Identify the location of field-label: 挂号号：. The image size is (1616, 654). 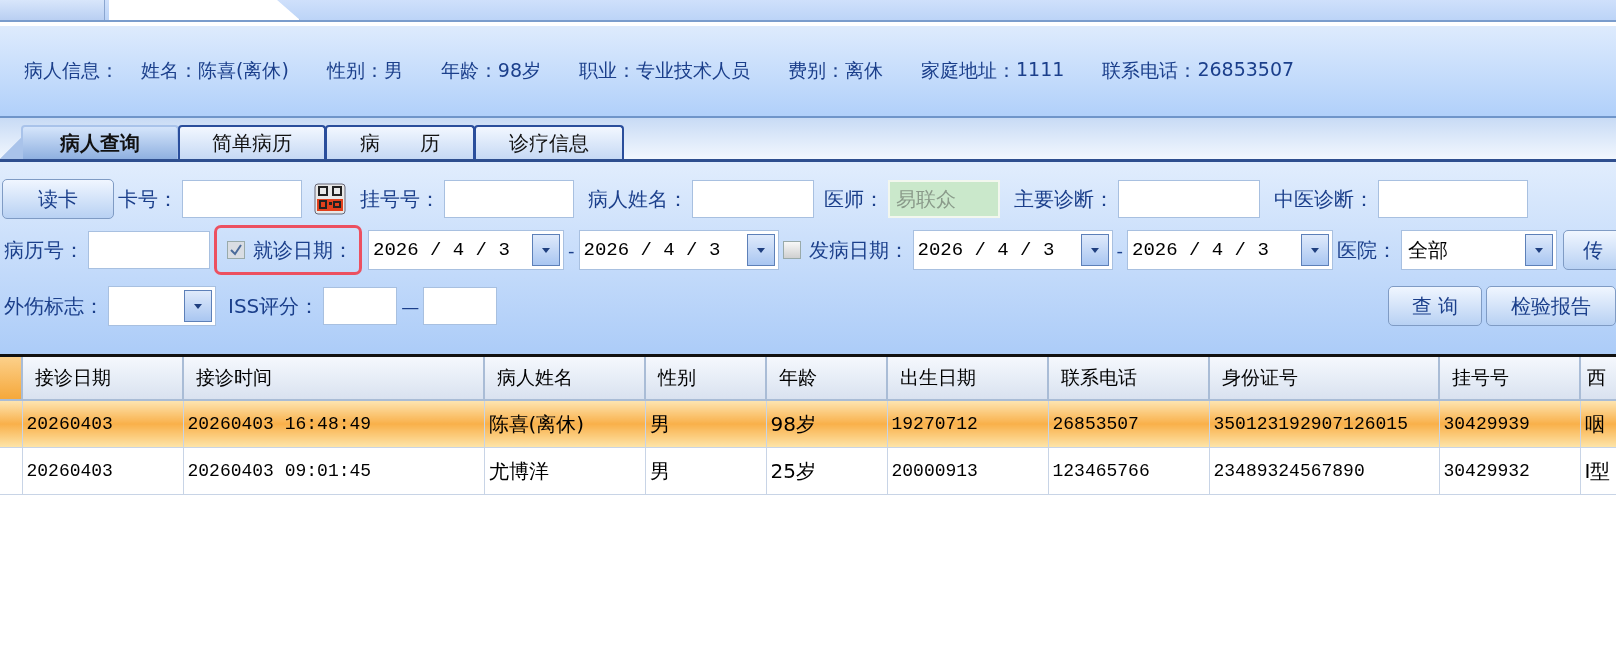
(400, 199).